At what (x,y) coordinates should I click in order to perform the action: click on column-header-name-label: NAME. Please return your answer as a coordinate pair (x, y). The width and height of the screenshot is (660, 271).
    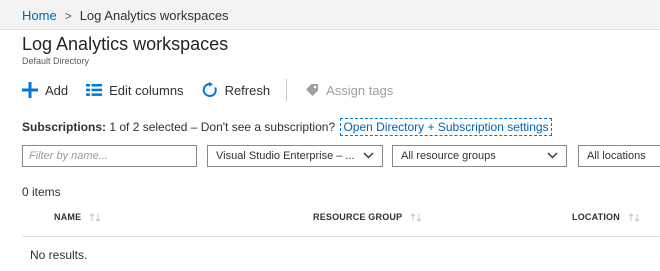
    Looking at the image, I should click on (68, 217).